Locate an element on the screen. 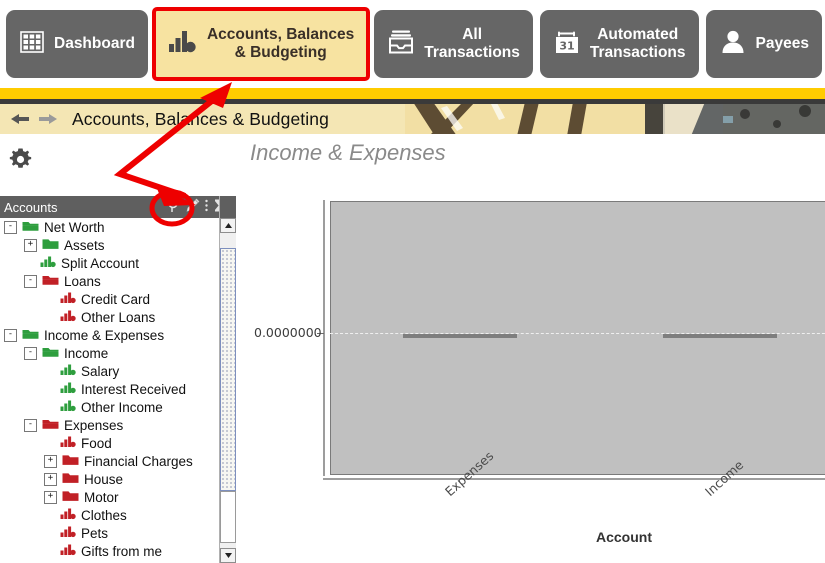 This screenshot has height=563, width=825. grid-icon is located at coordinates (32, 44).